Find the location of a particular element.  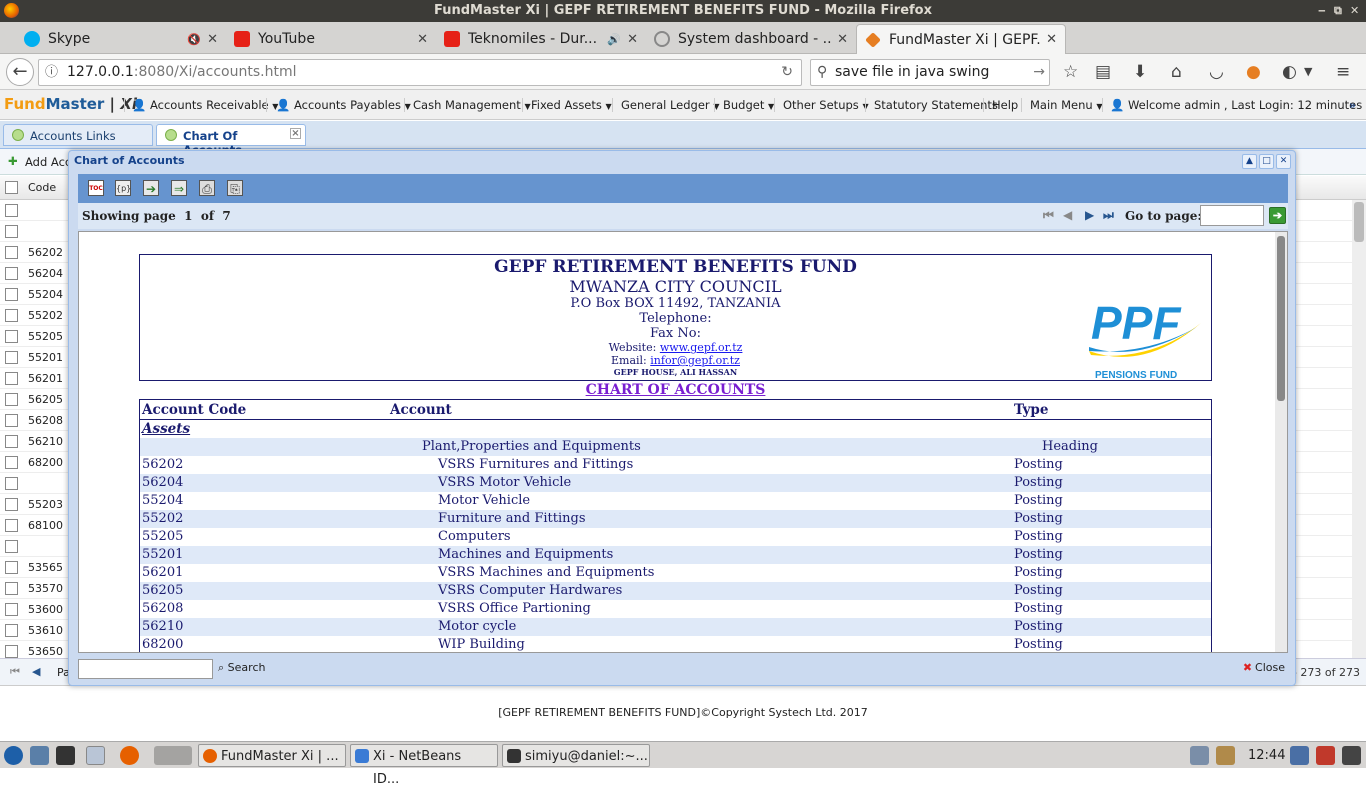

menu-statutory-statements: Statutory Statements is located at coordinates (936, 105).